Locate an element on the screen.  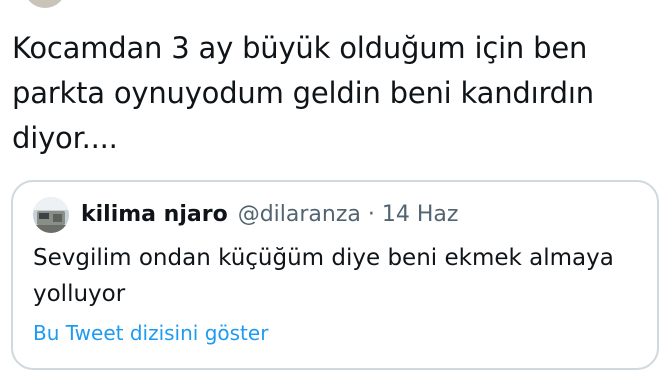
quoted-author-handle: @dilaranza is located at coordinates (299, 215).